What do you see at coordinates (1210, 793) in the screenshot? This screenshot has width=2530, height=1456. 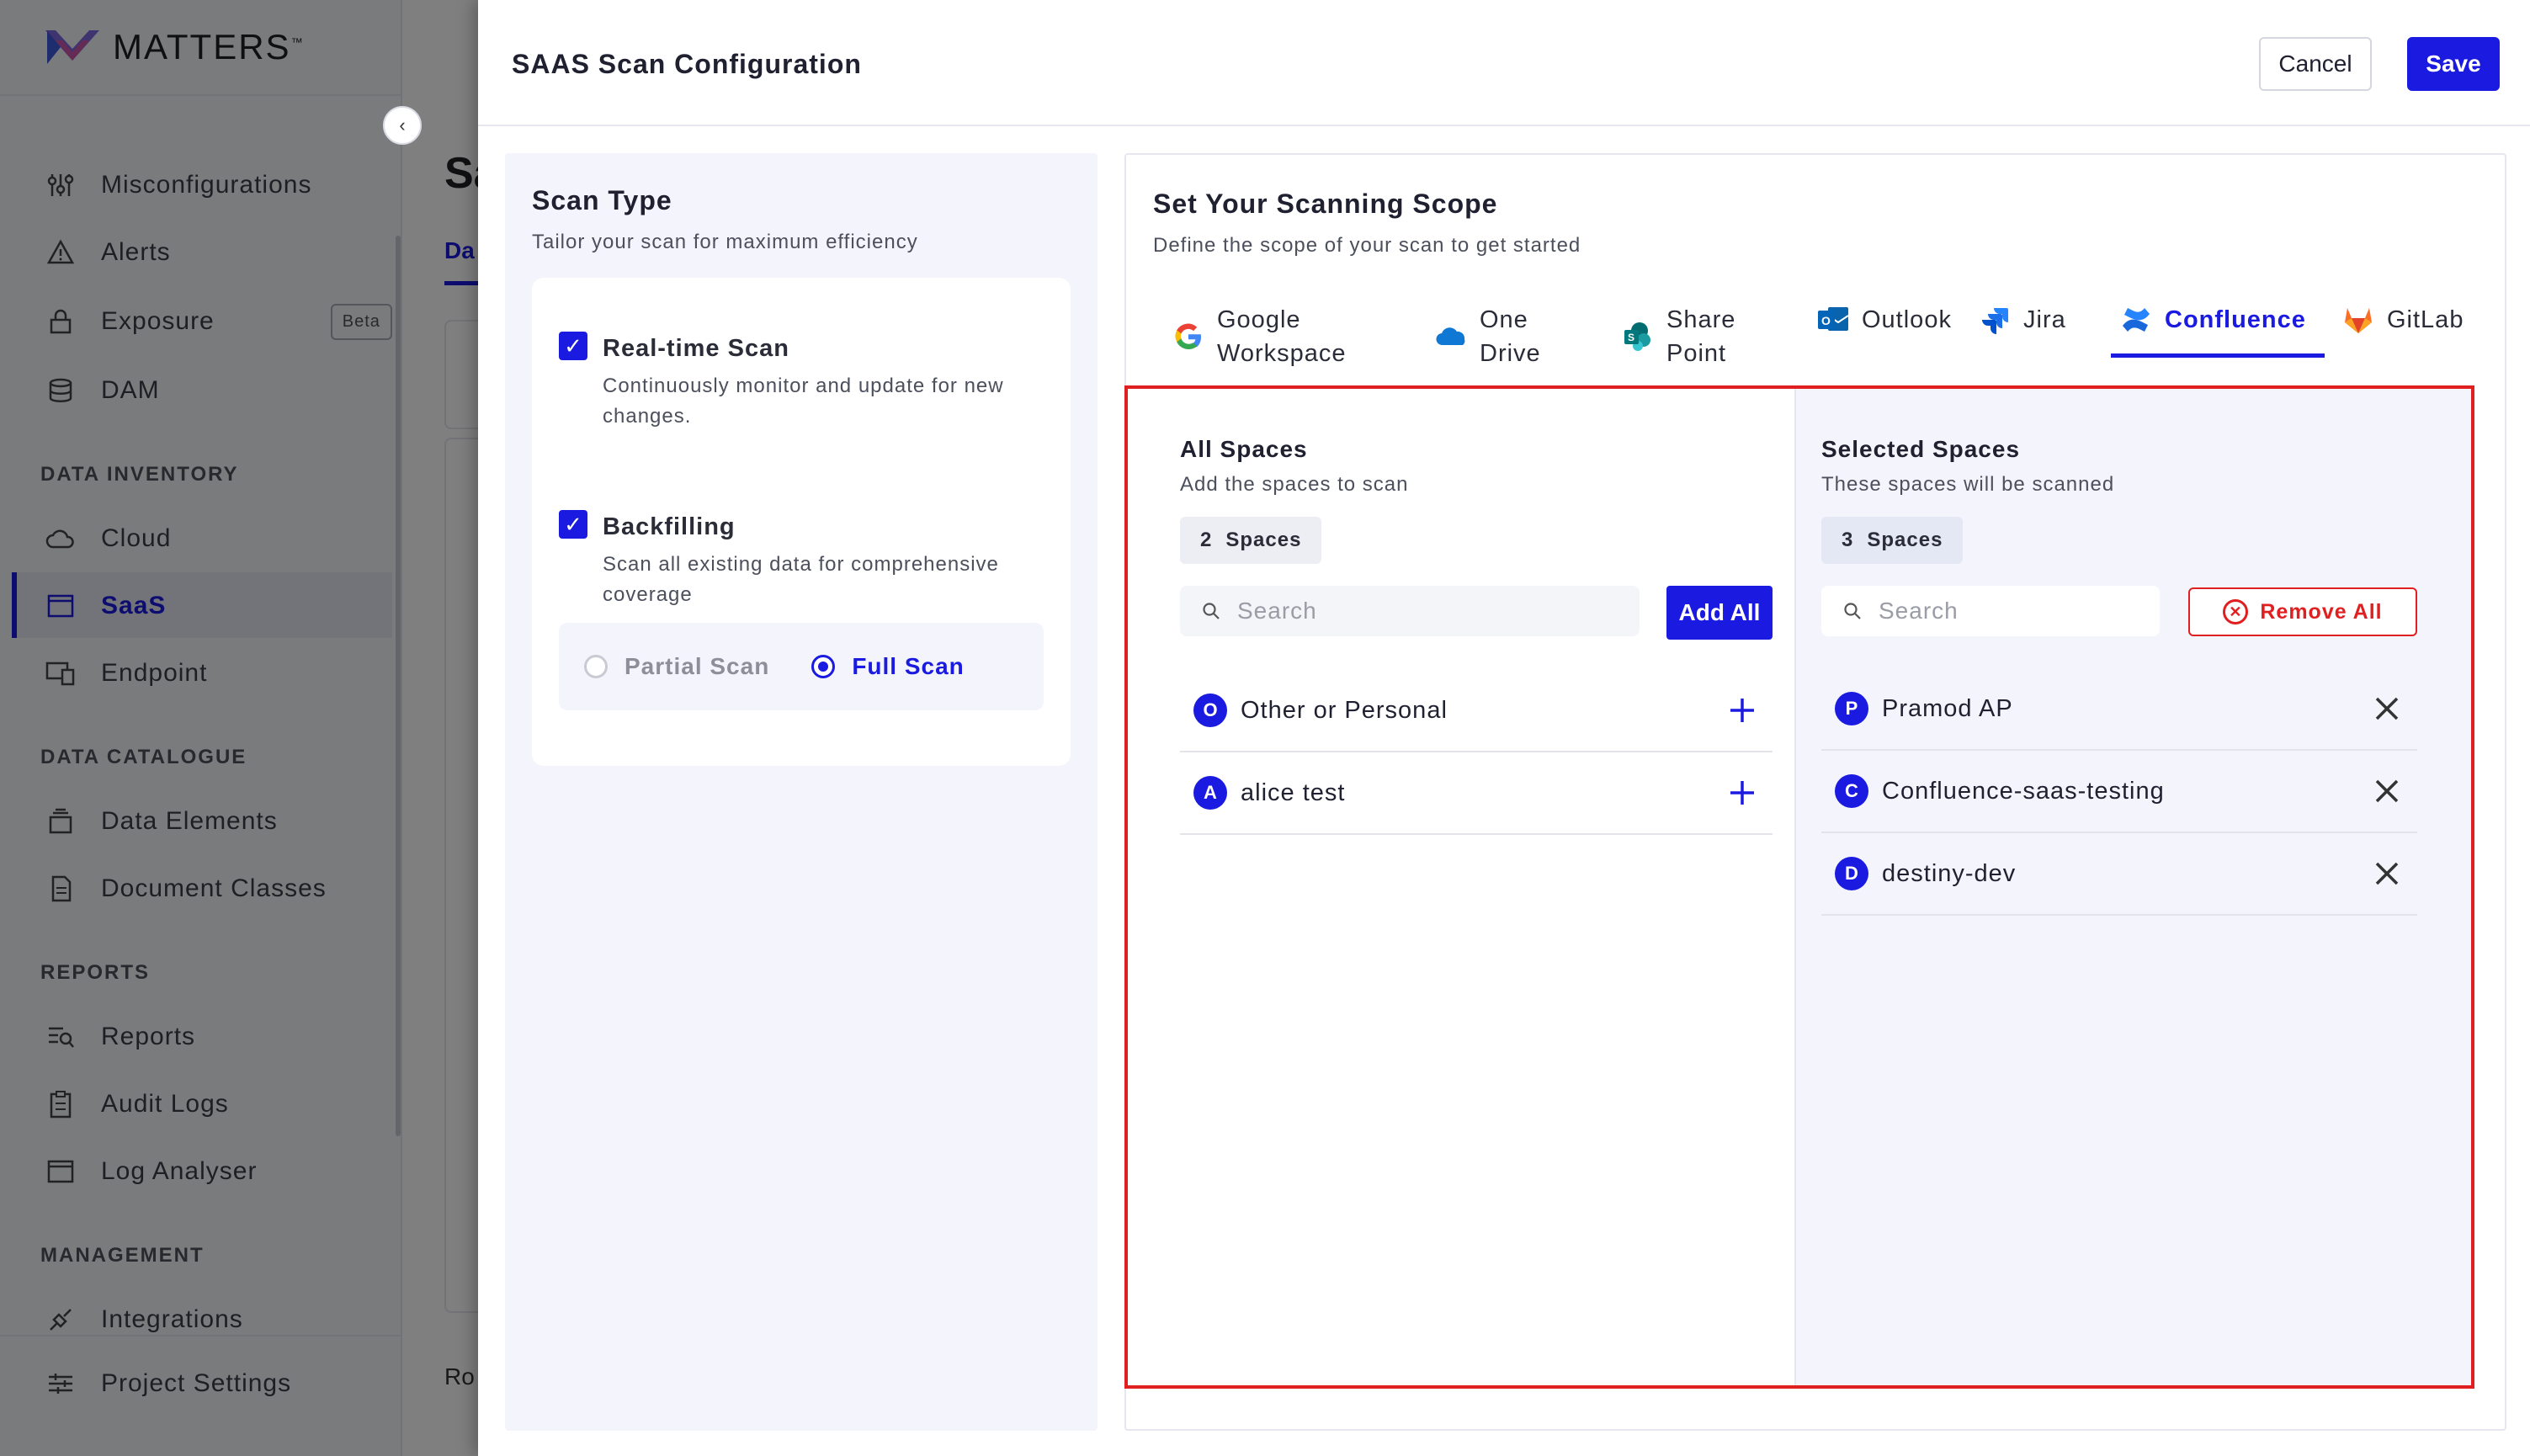 I see `space-avatar: A` at bounding box center [1210, 793].